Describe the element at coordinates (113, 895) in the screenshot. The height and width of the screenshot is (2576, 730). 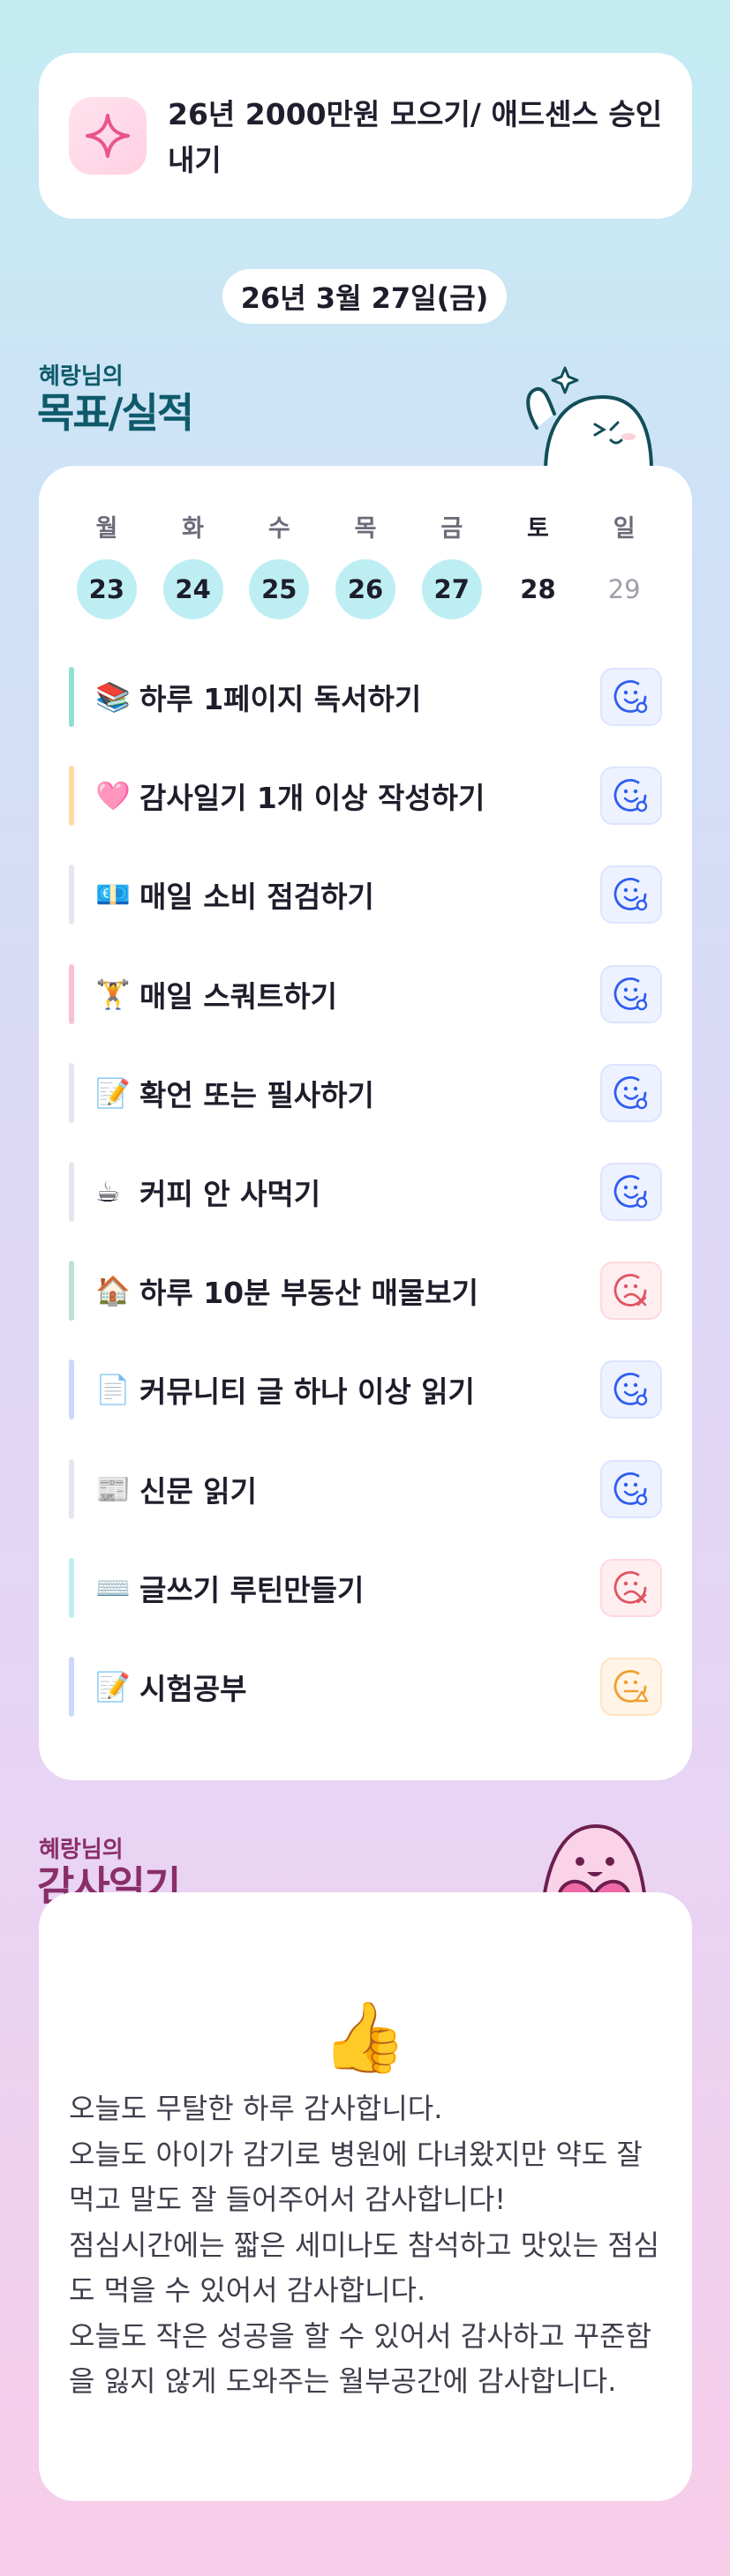
I see `habit-emoji-icon: 💶` at that location.